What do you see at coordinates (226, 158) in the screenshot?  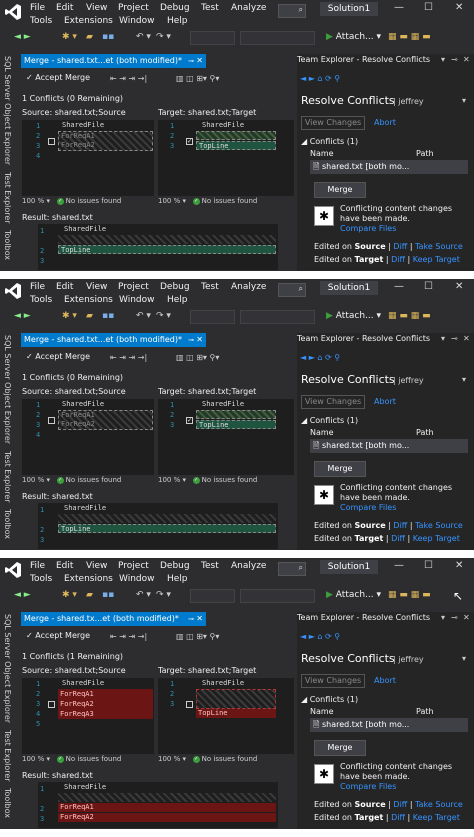 I see `target-pane: 123 SharedFile TopLine ✓` at bounding box center [226, 158].